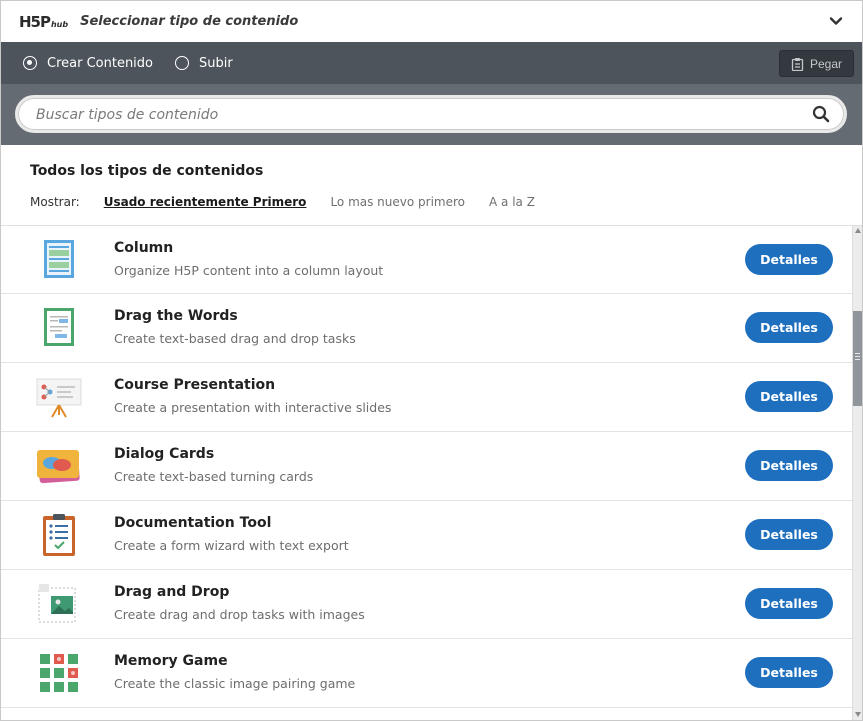 Image resolution: width=863 pixels, height=721 pixels. Describe the element at coordinates (58, 467) in the screenshot. I see `dialog-cards-icon` at that location.